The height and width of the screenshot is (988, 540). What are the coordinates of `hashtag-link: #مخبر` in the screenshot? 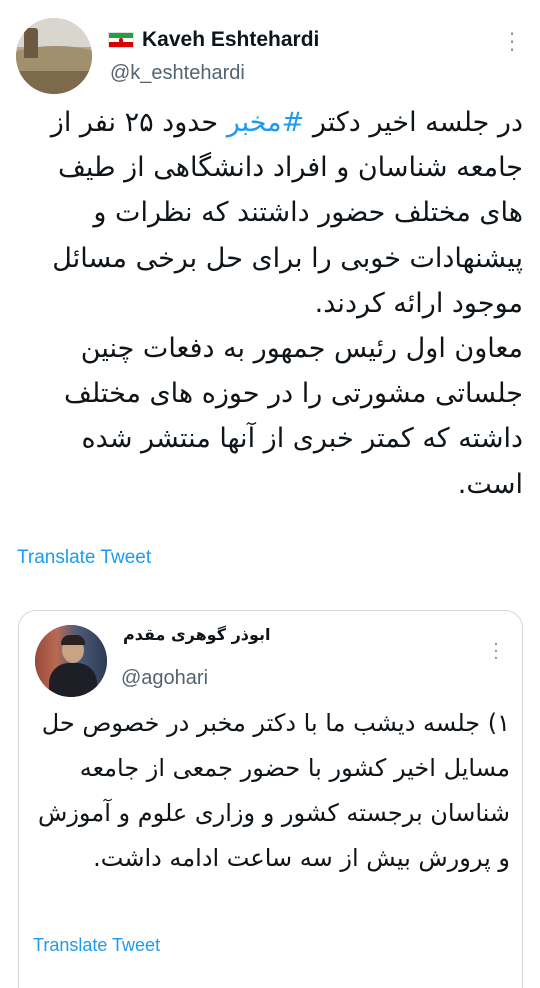 It's located at (266, 122).